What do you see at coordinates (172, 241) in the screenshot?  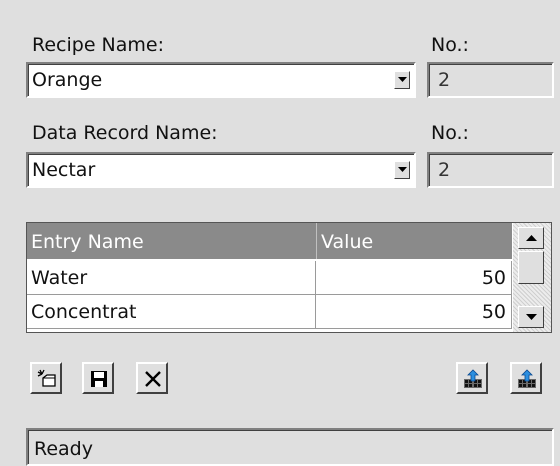 I see `column-header-entry-name: Entry Name` at bounding box center [172, 241].